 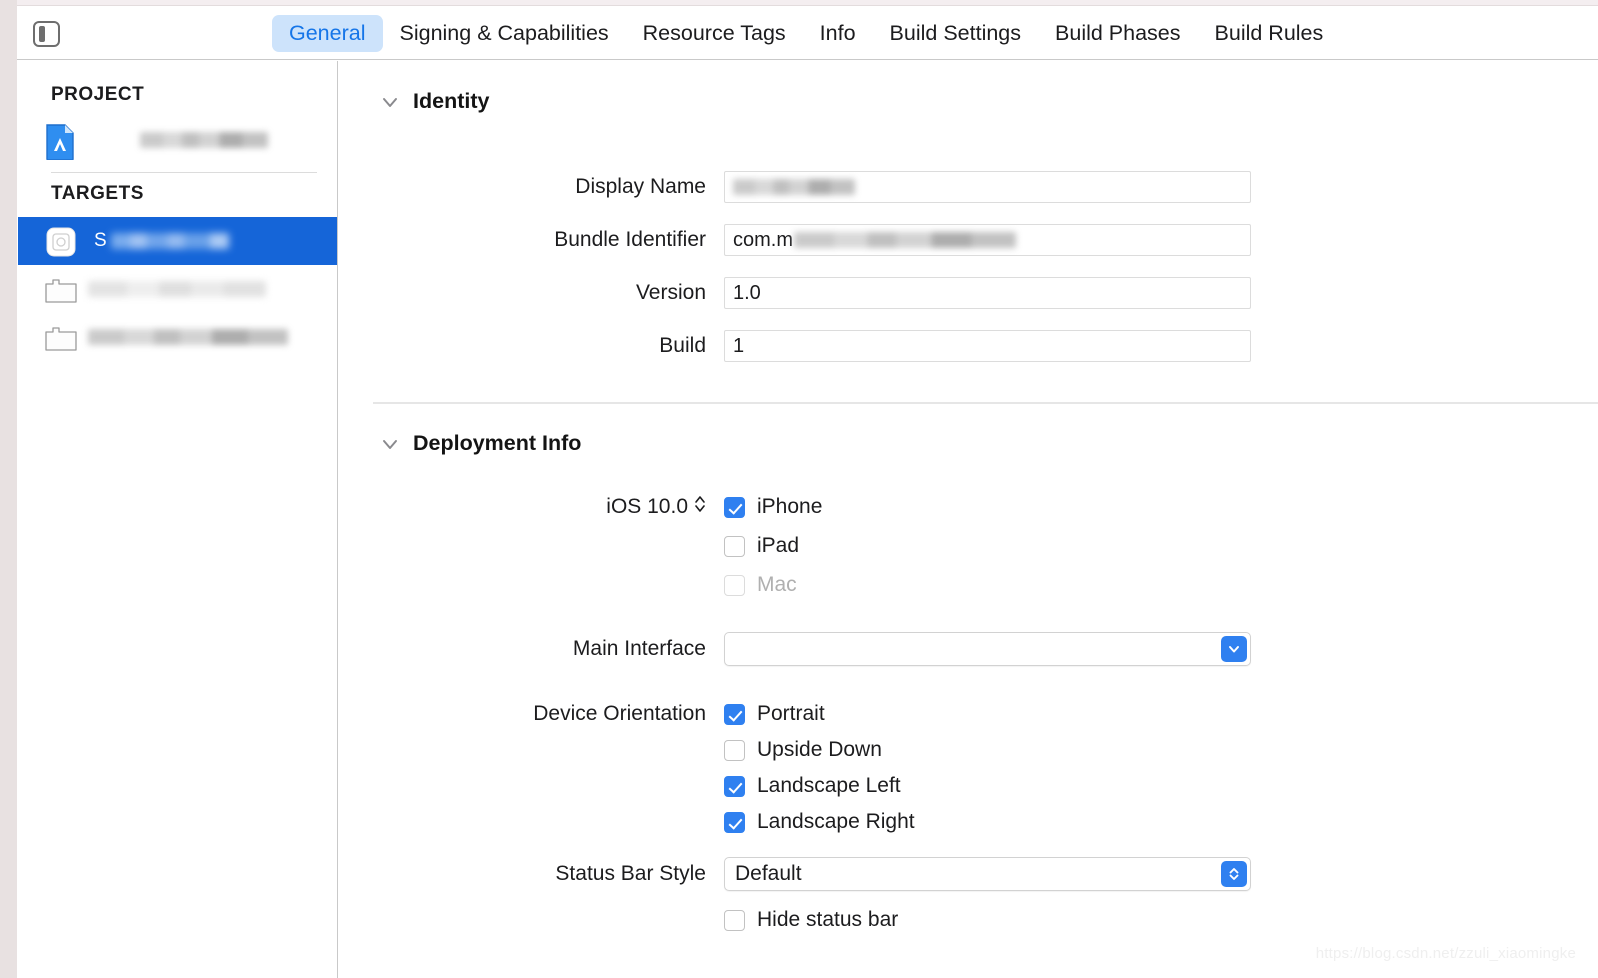 I want to click on checkbox-landscape-left-label: Landscape Left, so click(x=829, y=785).